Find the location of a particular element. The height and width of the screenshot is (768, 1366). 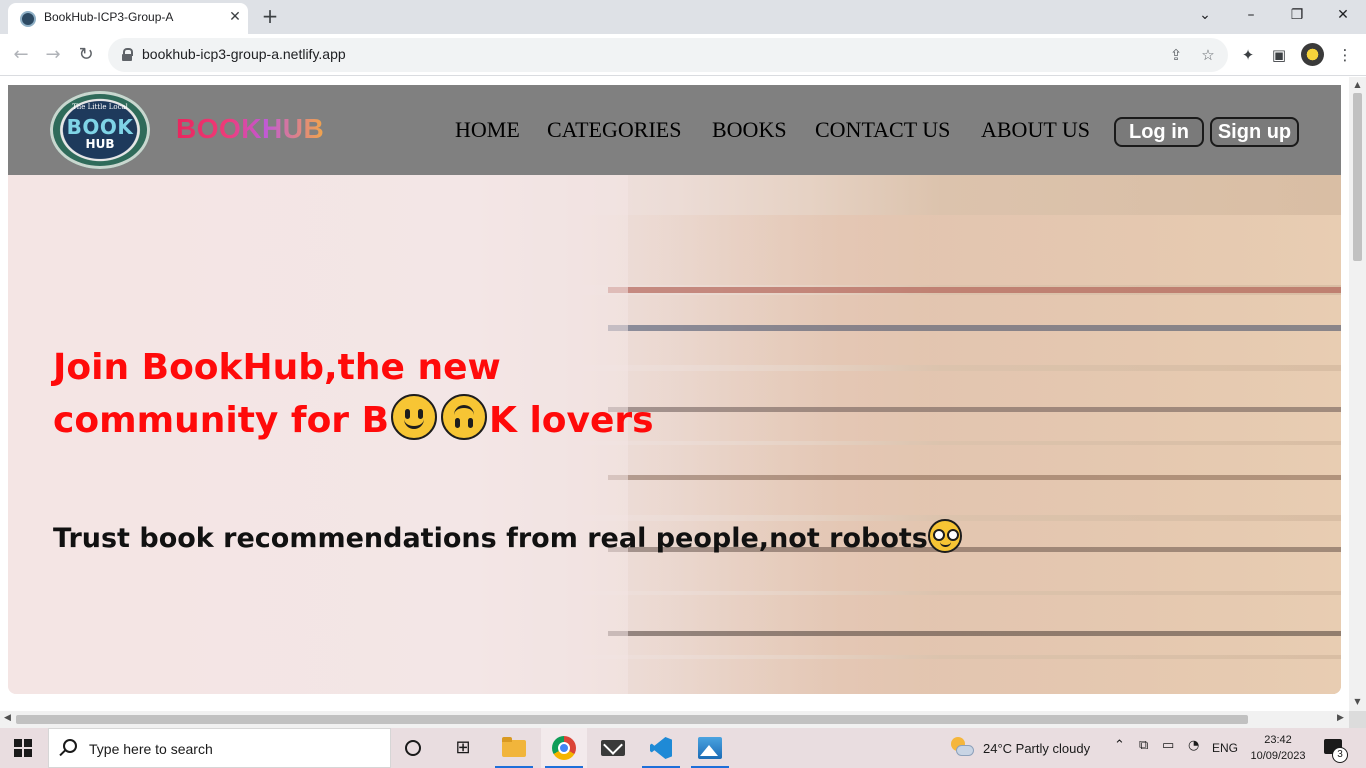

tab-strip: BookHub-ICP3-Group-A ✕ + ⌄ – ❐ ✕ is located at coordinates (683, 17).